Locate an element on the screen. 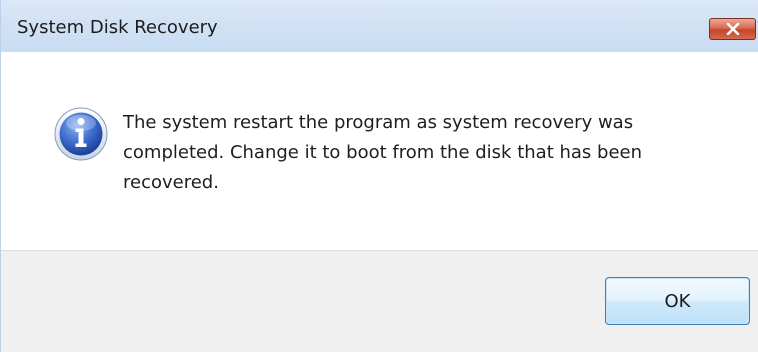 This screenshot has height=352, width=758. close-button is located at coordinates (732, 29).